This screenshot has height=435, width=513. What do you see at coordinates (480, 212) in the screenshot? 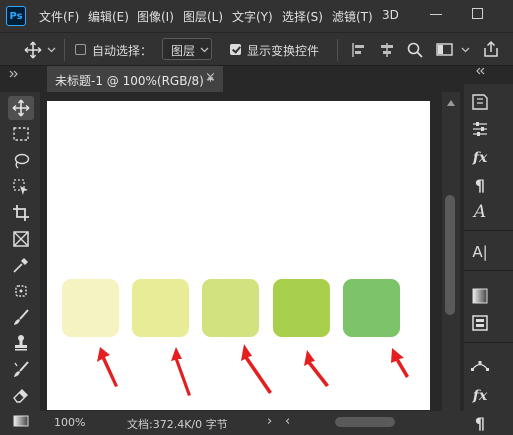
I see `glyphs-icon: A` at bounding box center [480, 212].